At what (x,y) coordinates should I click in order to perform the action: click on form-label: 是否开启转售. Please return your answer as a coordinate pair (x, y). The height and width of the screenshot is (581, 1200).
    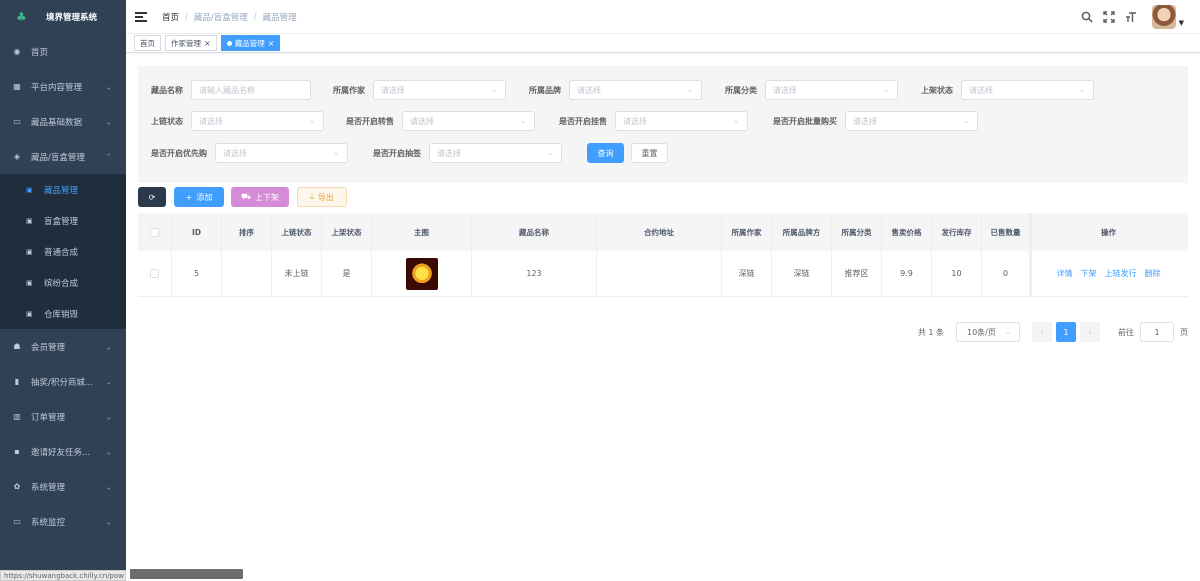
    Looking at the image, I should click on (370, 121).